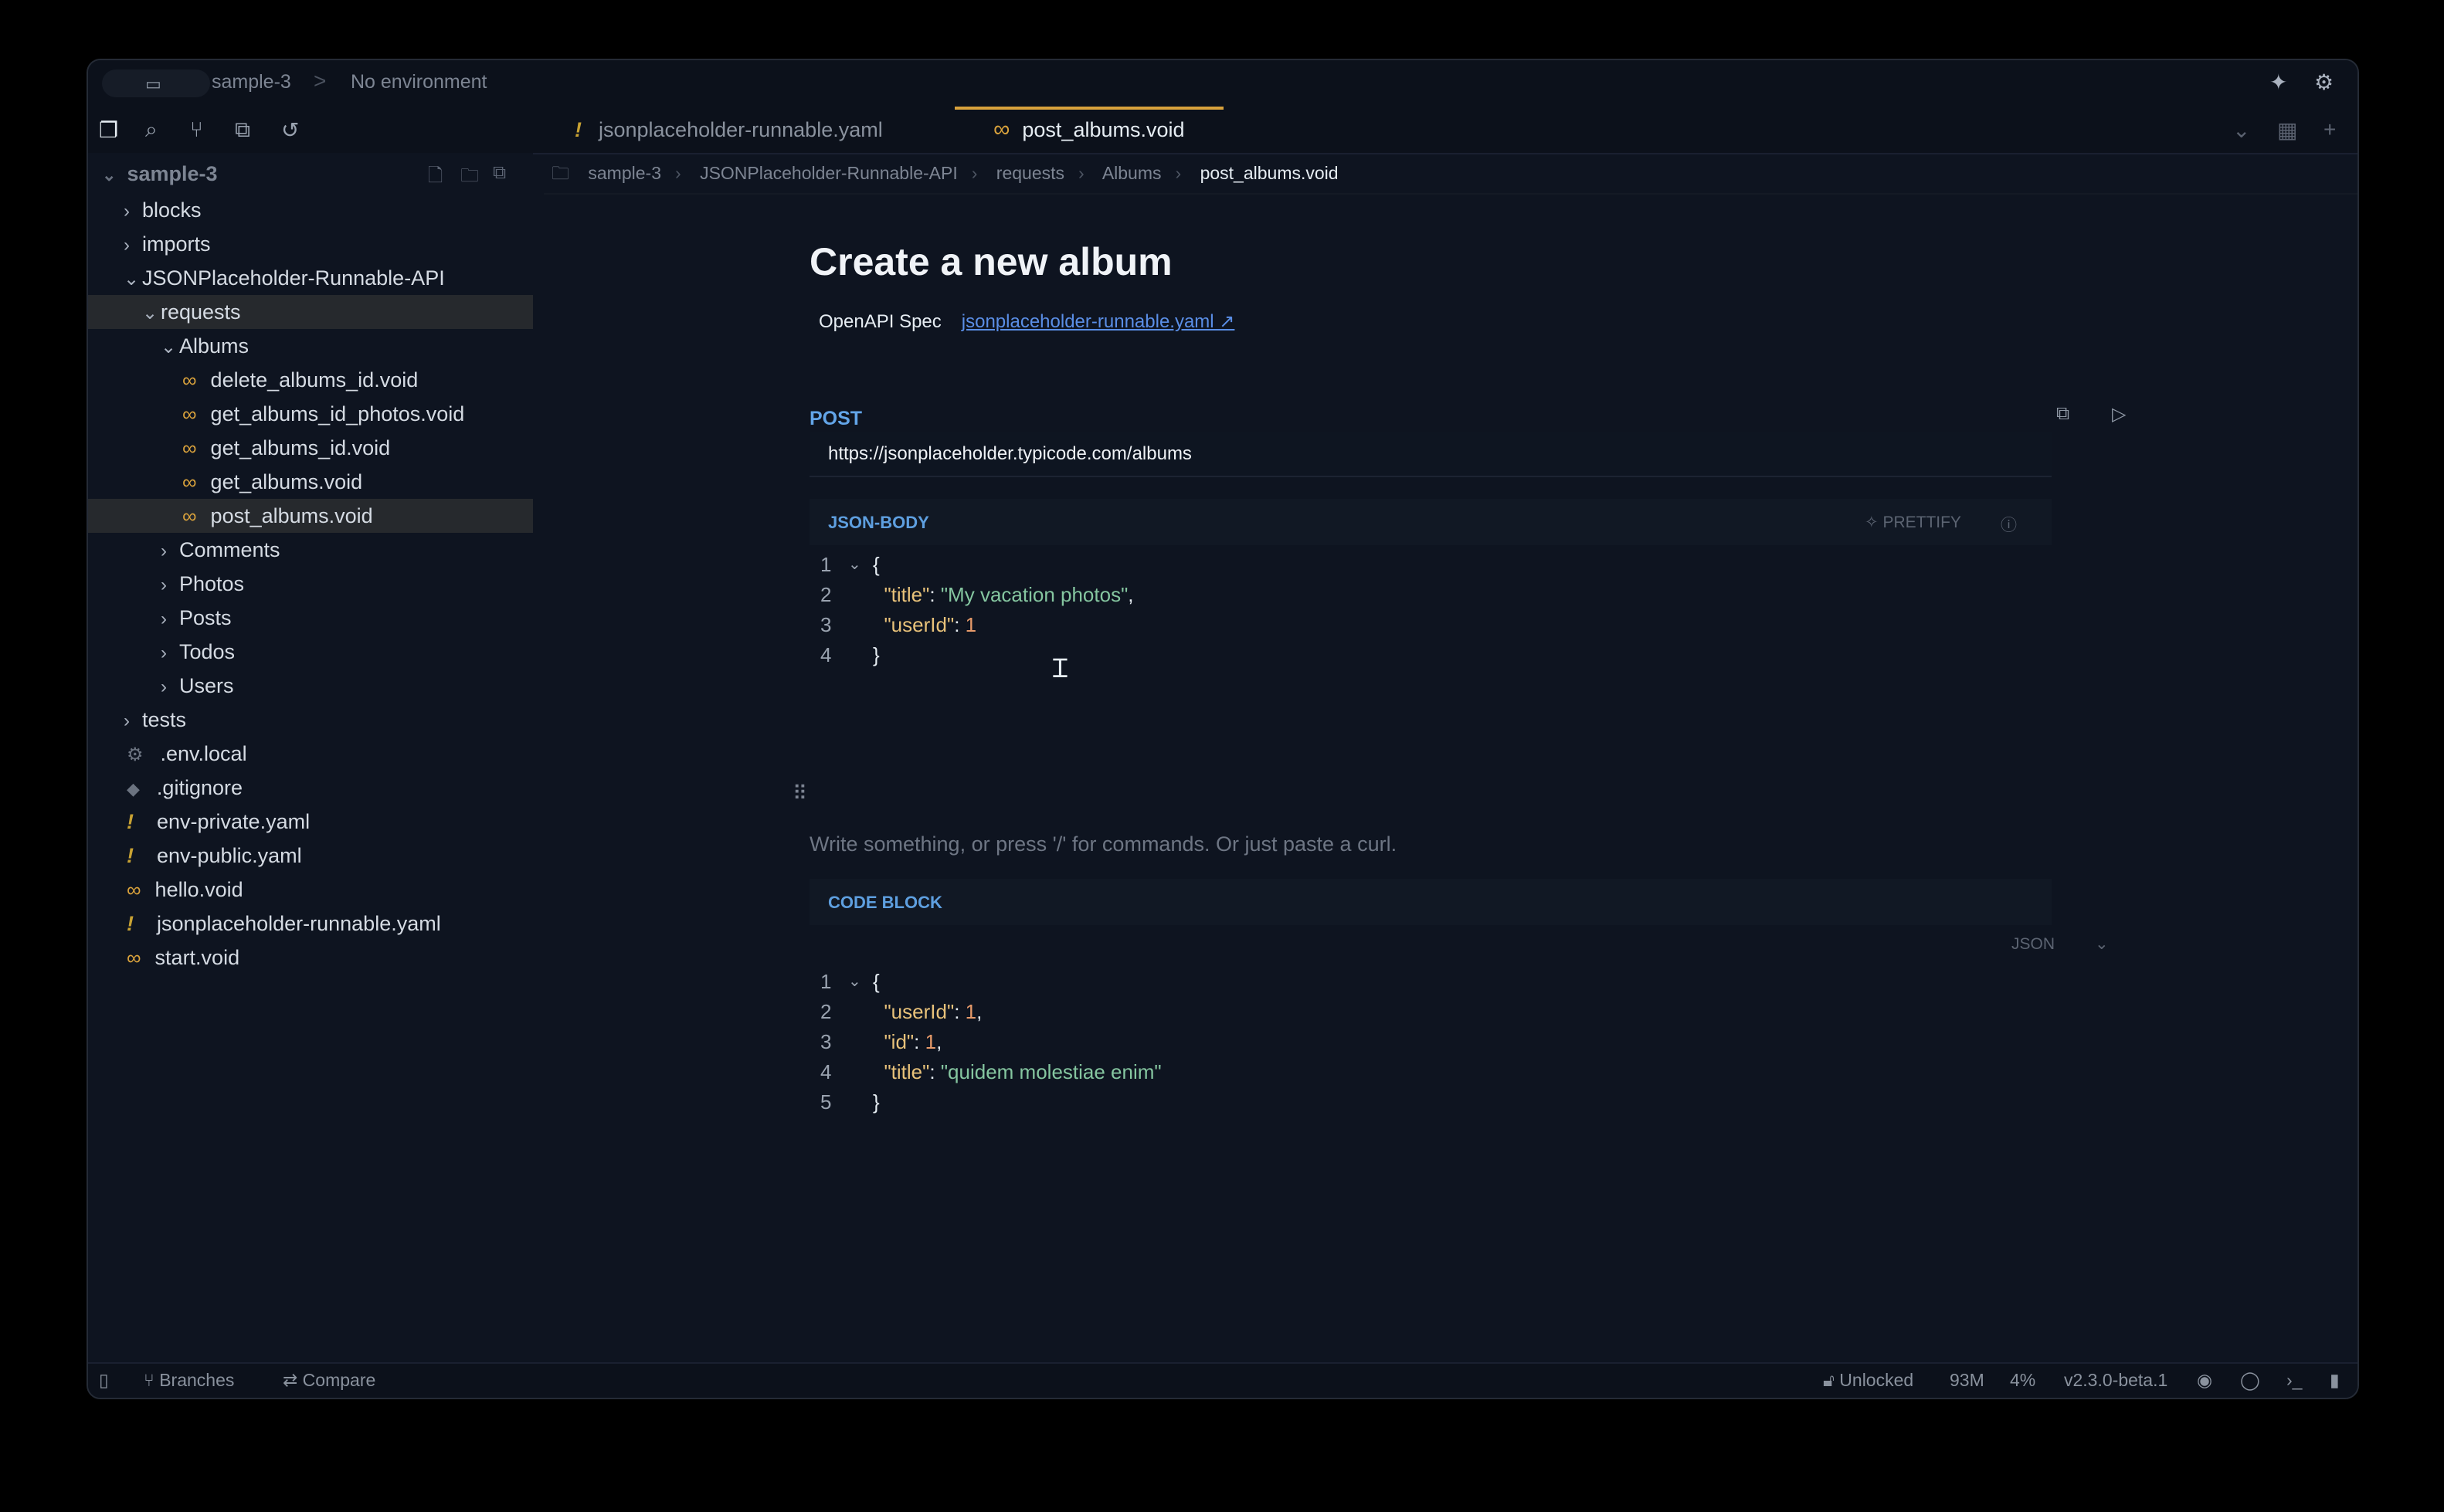  Describe the element at coordinates (1098, 321) in the screenshot. I see `openapi-spec-link: jsonplaceholder-runnable.yaml ↗` at that location.